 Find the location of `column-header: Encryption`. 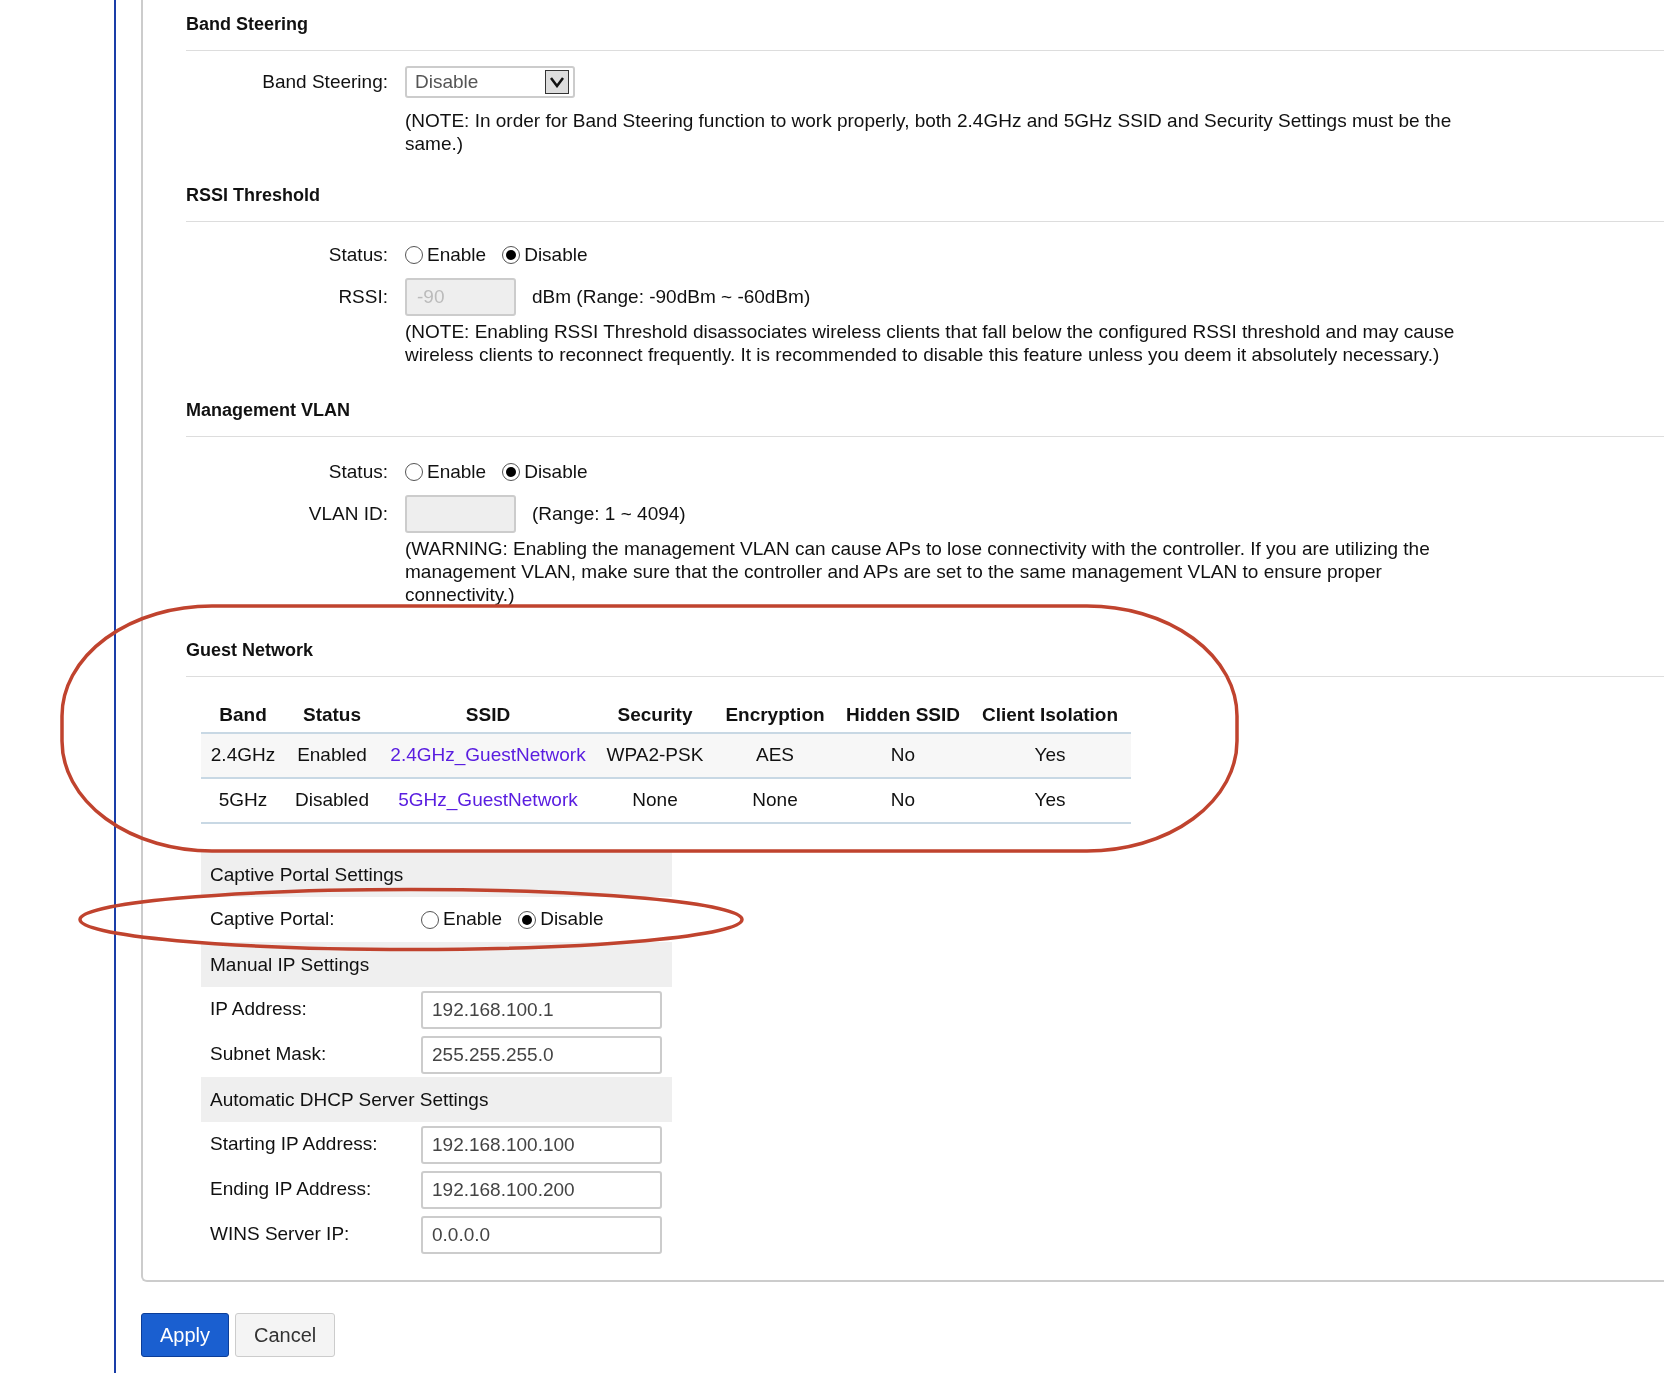

column-header: Encryption is located at coordinates (775, 715).